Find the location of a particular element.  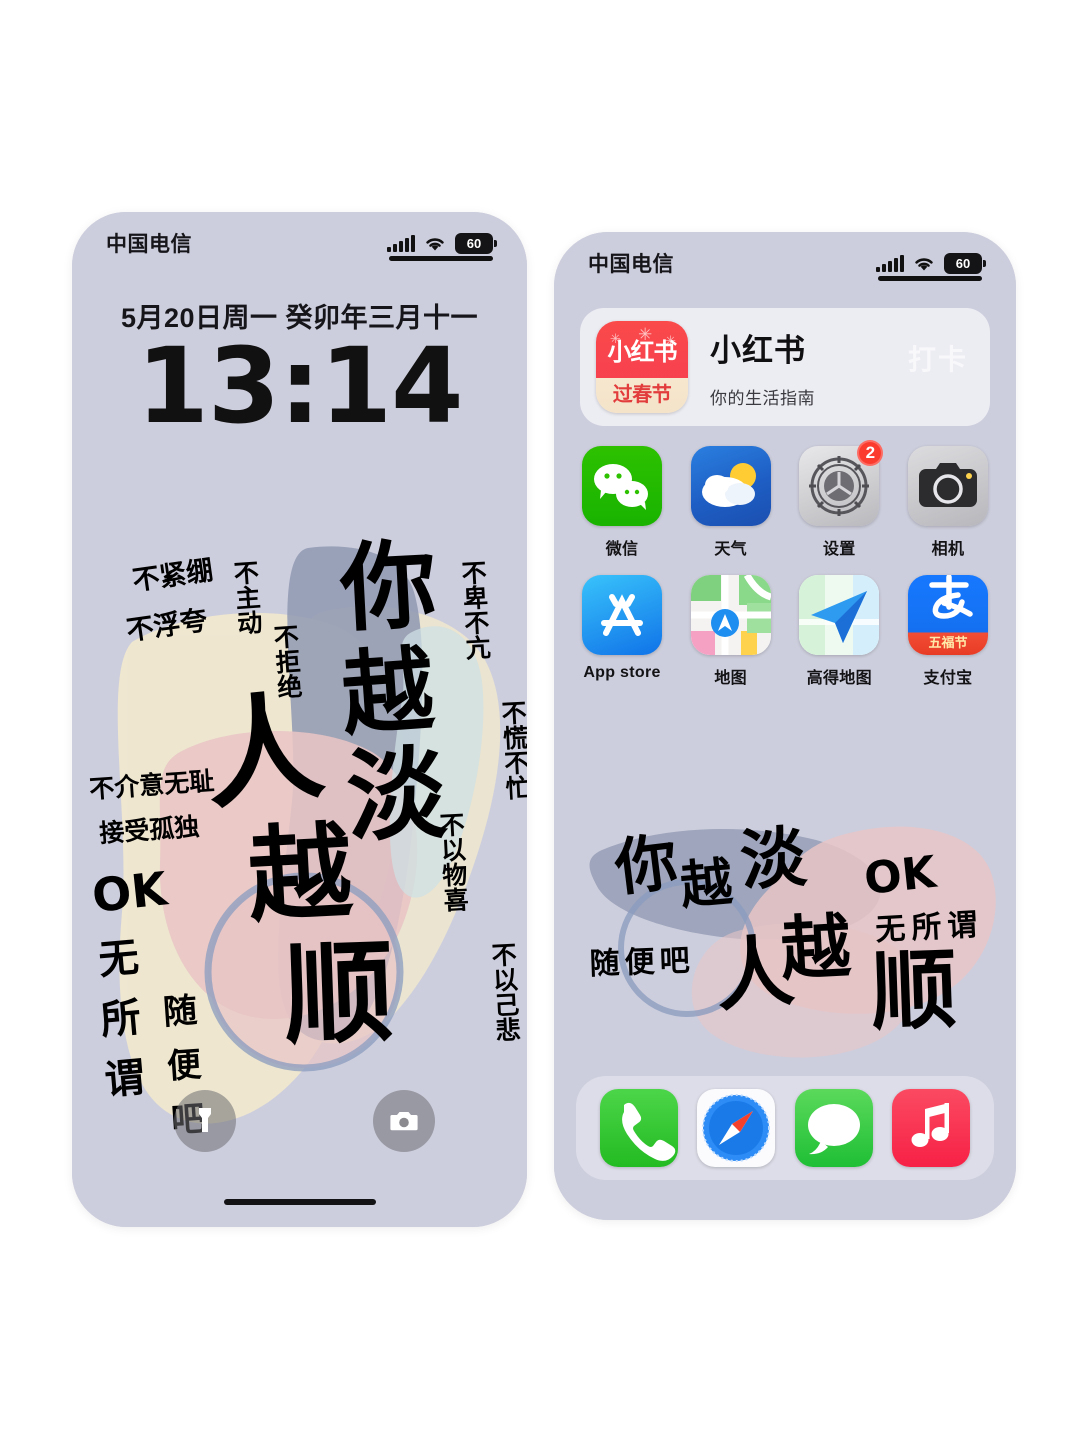

flashlight-button is located at coordinates (205, 1121).